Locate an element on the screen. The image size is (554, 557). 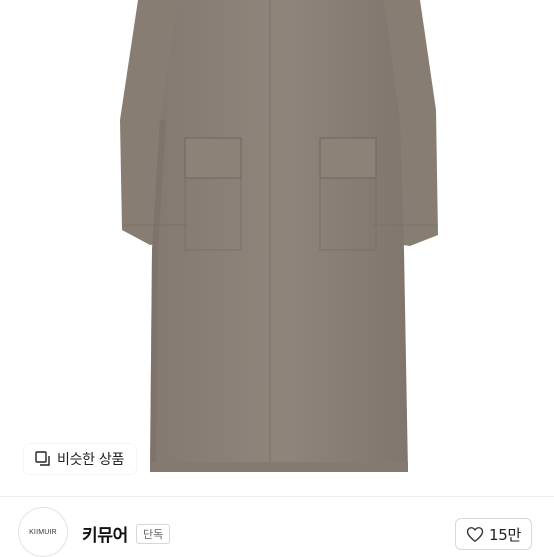
similar-items-icon is located at coordinates (42, 458).